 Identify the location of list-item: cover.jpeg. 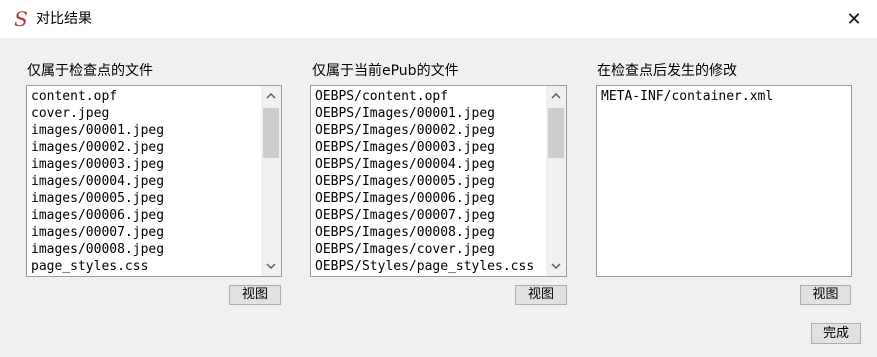
(144, 113).